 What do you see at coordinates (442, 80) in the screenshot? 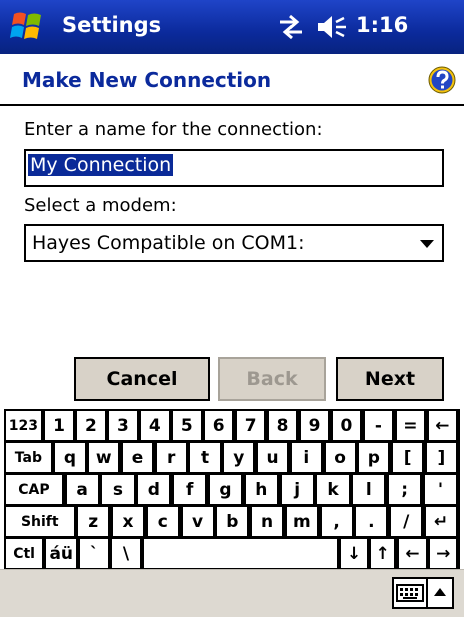
I see `help-icon` at bounding box center [442, 80].